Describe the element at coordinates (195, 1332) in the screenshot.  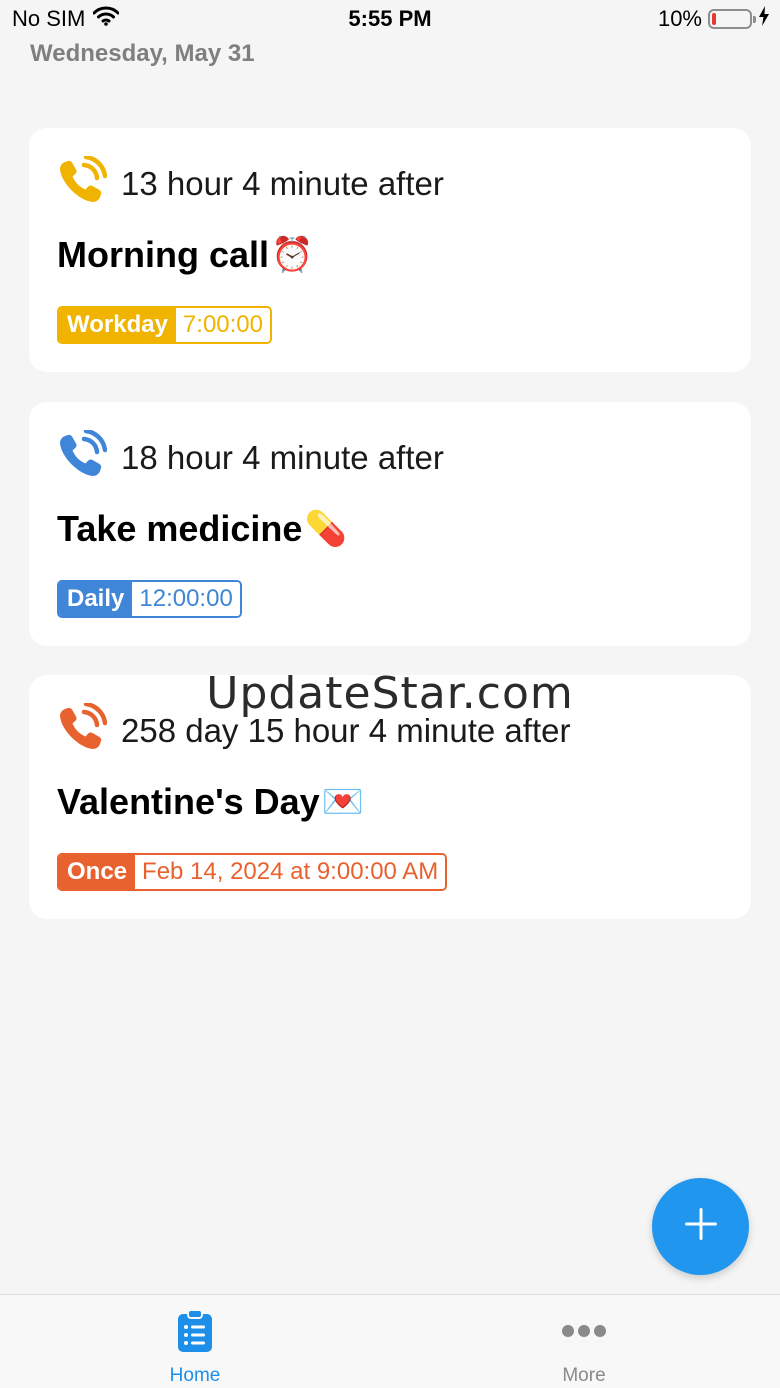
I see `clipboard-list-icon` at that location.